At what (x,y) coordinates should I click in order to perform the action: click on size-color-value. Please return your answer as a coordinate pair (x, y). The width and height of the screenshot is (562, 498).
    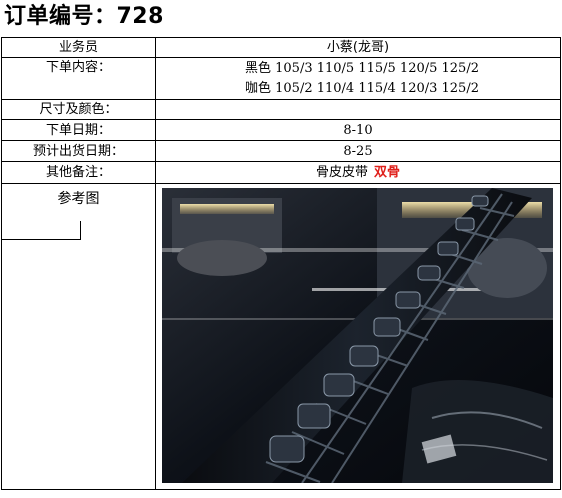
    Looking at the image, I should click on (358, 109).